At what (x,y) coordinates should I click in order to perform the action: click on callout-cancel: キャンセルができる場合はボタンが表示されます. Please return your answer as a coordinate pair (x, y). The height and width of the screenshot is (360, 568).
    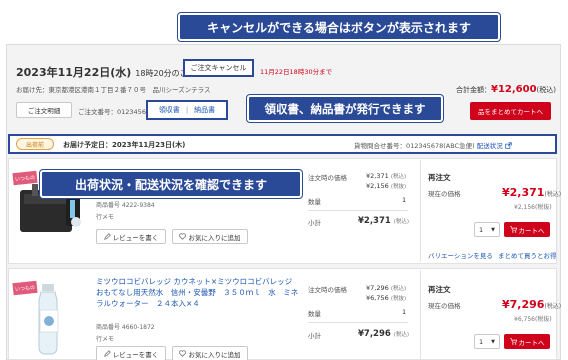
    Looking at the image, I should click on (339, 27).